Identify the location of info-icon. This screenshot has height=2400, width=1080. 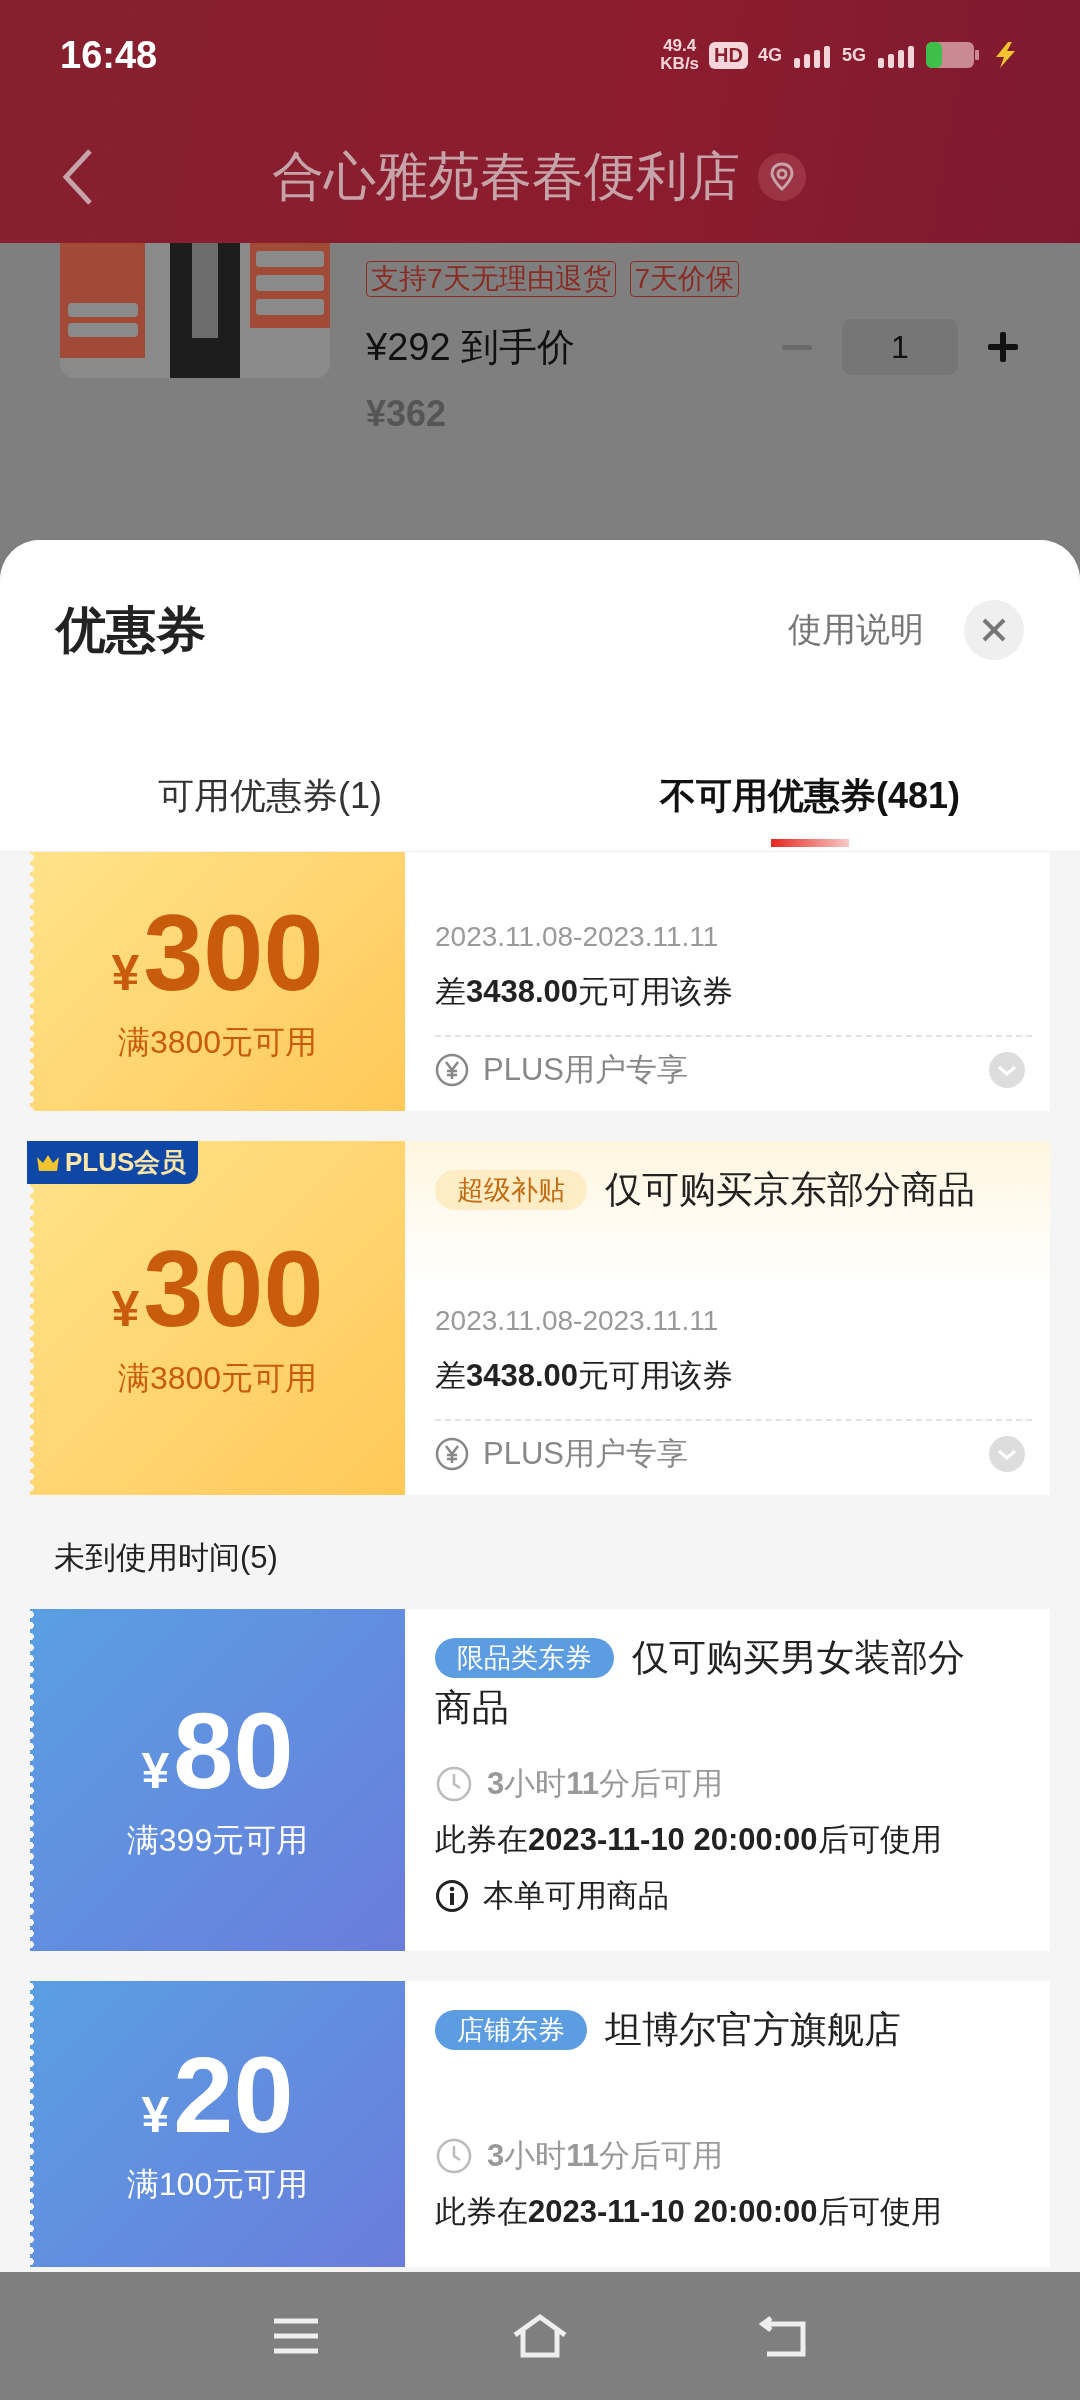
(452, 1896).